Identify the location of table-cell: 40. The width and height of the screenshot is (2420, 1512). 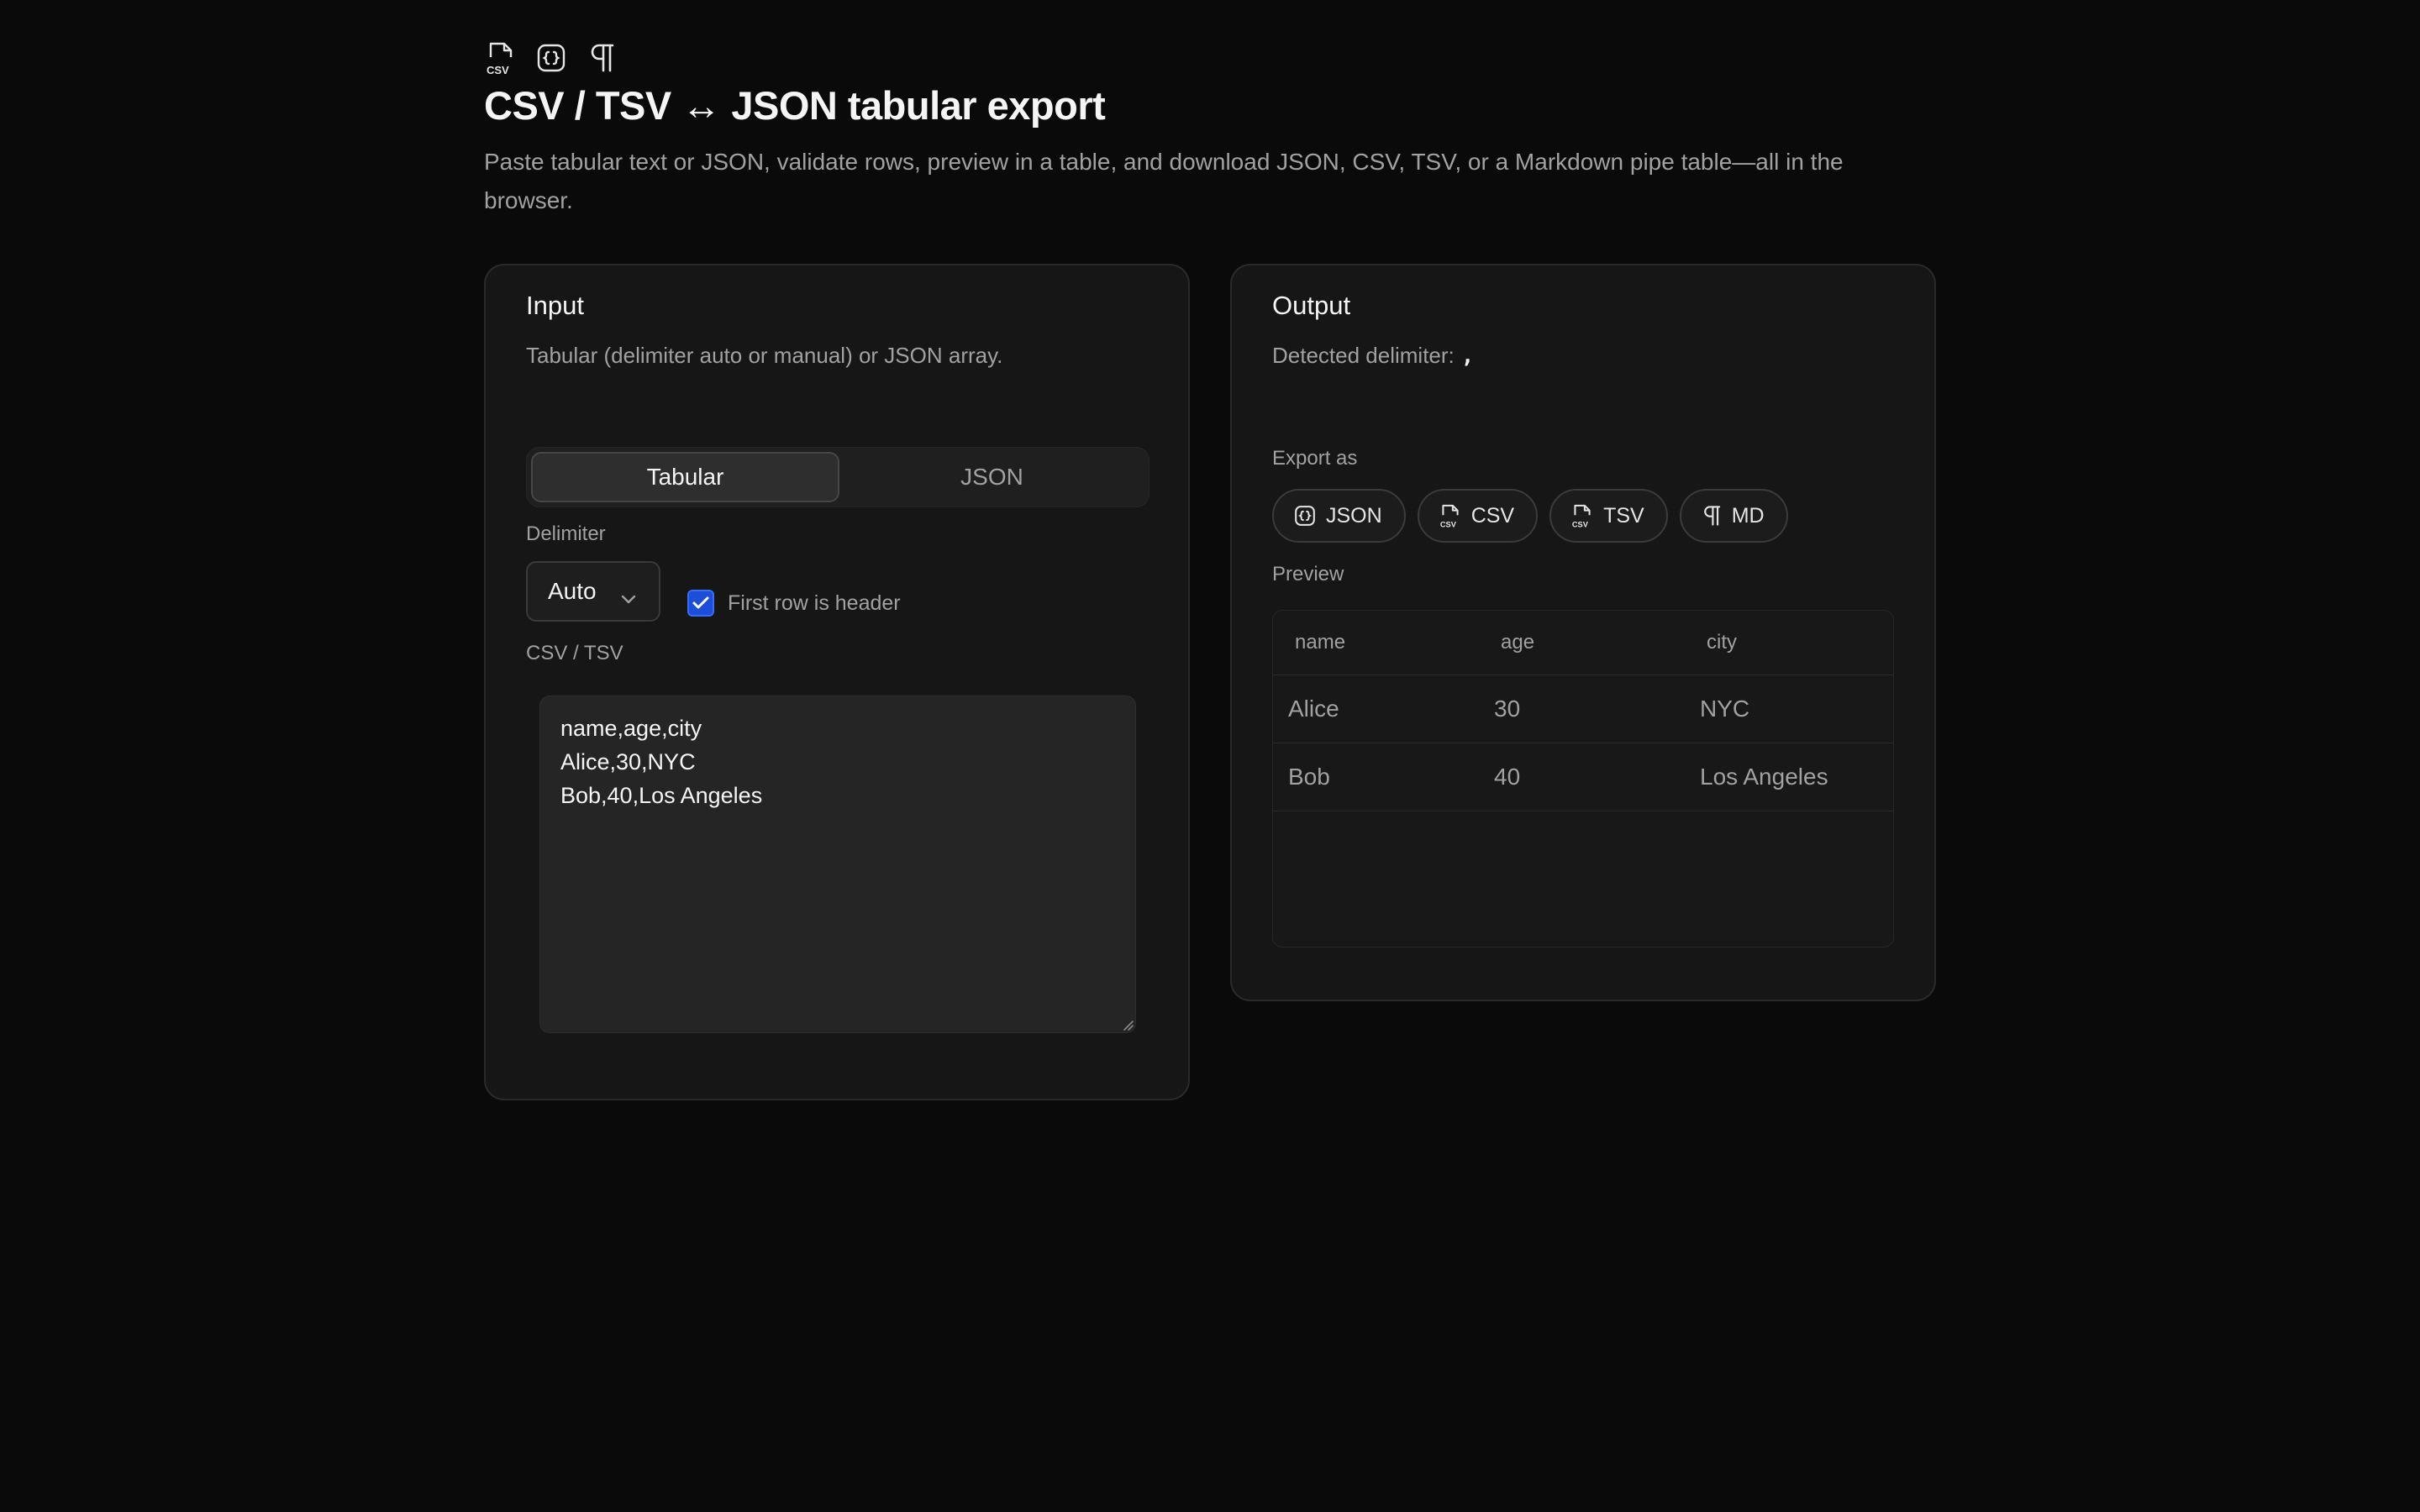
(1507, 777).